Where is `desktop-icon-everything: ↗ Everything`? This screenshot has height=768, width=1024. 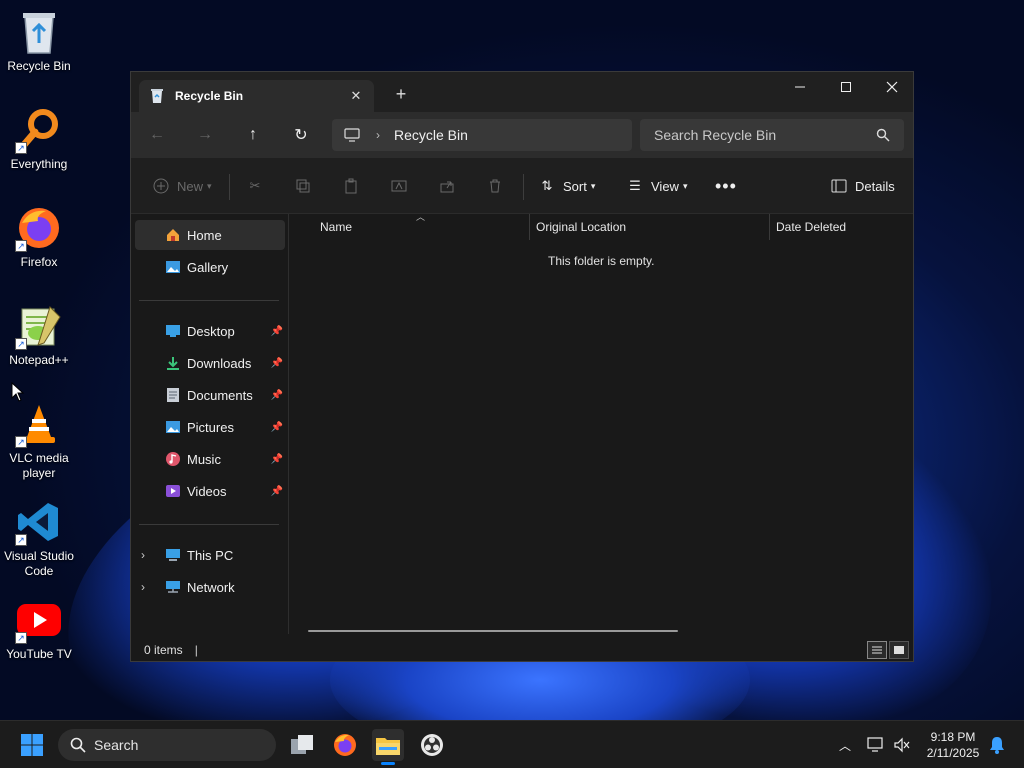 desktop-icon-everything: ↗ Everything is located at coordinates (39, 139).